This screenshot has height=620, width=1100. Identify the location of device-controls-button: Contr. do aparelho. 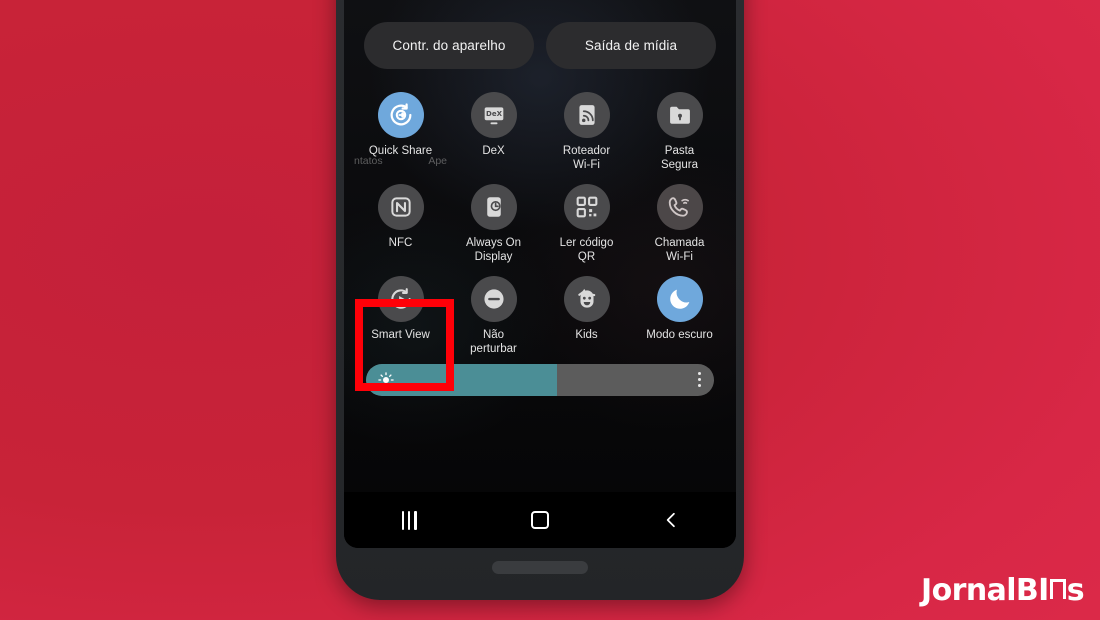
(449, 45).